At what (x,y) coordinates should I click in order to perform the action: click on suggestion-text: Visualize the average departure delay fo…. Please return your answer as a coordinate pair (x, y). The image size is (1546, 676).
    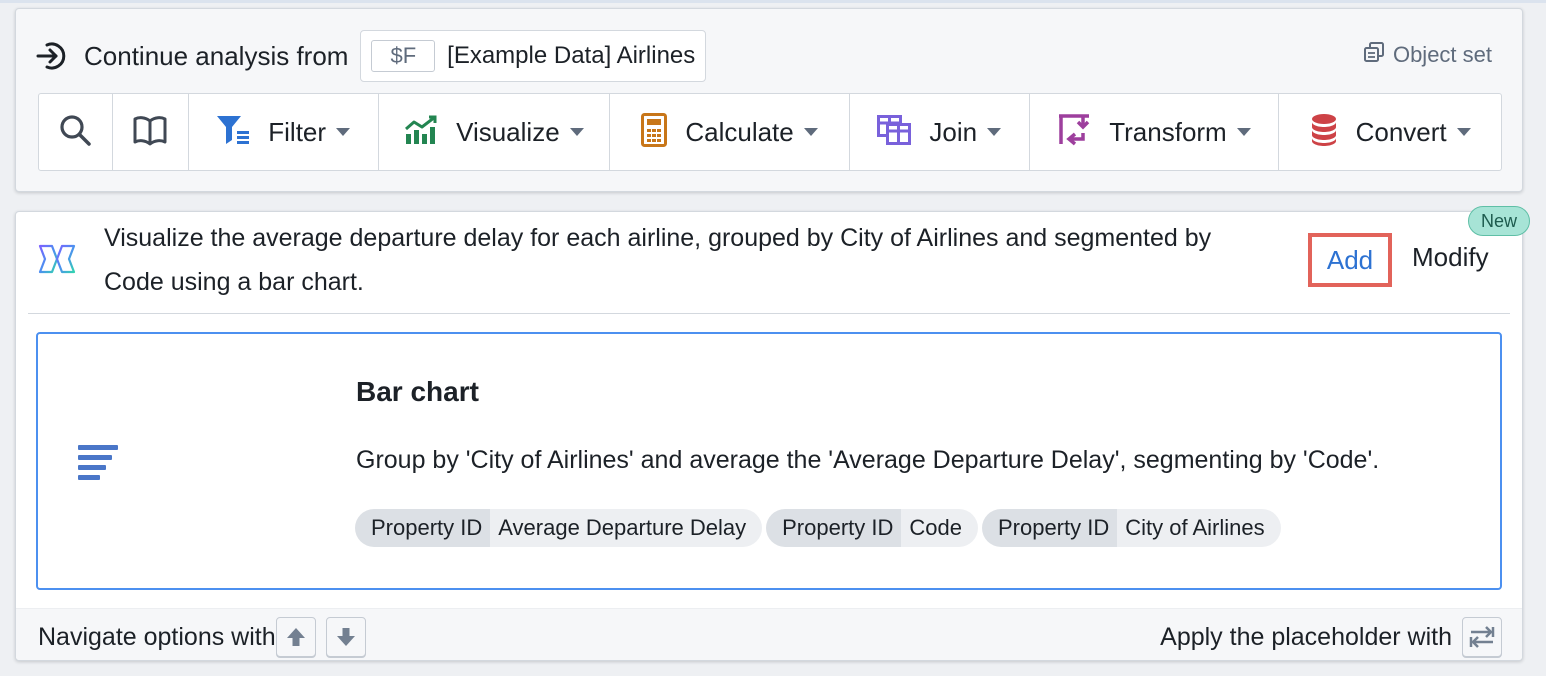
    Looking at the image, I should click on (658, 260).